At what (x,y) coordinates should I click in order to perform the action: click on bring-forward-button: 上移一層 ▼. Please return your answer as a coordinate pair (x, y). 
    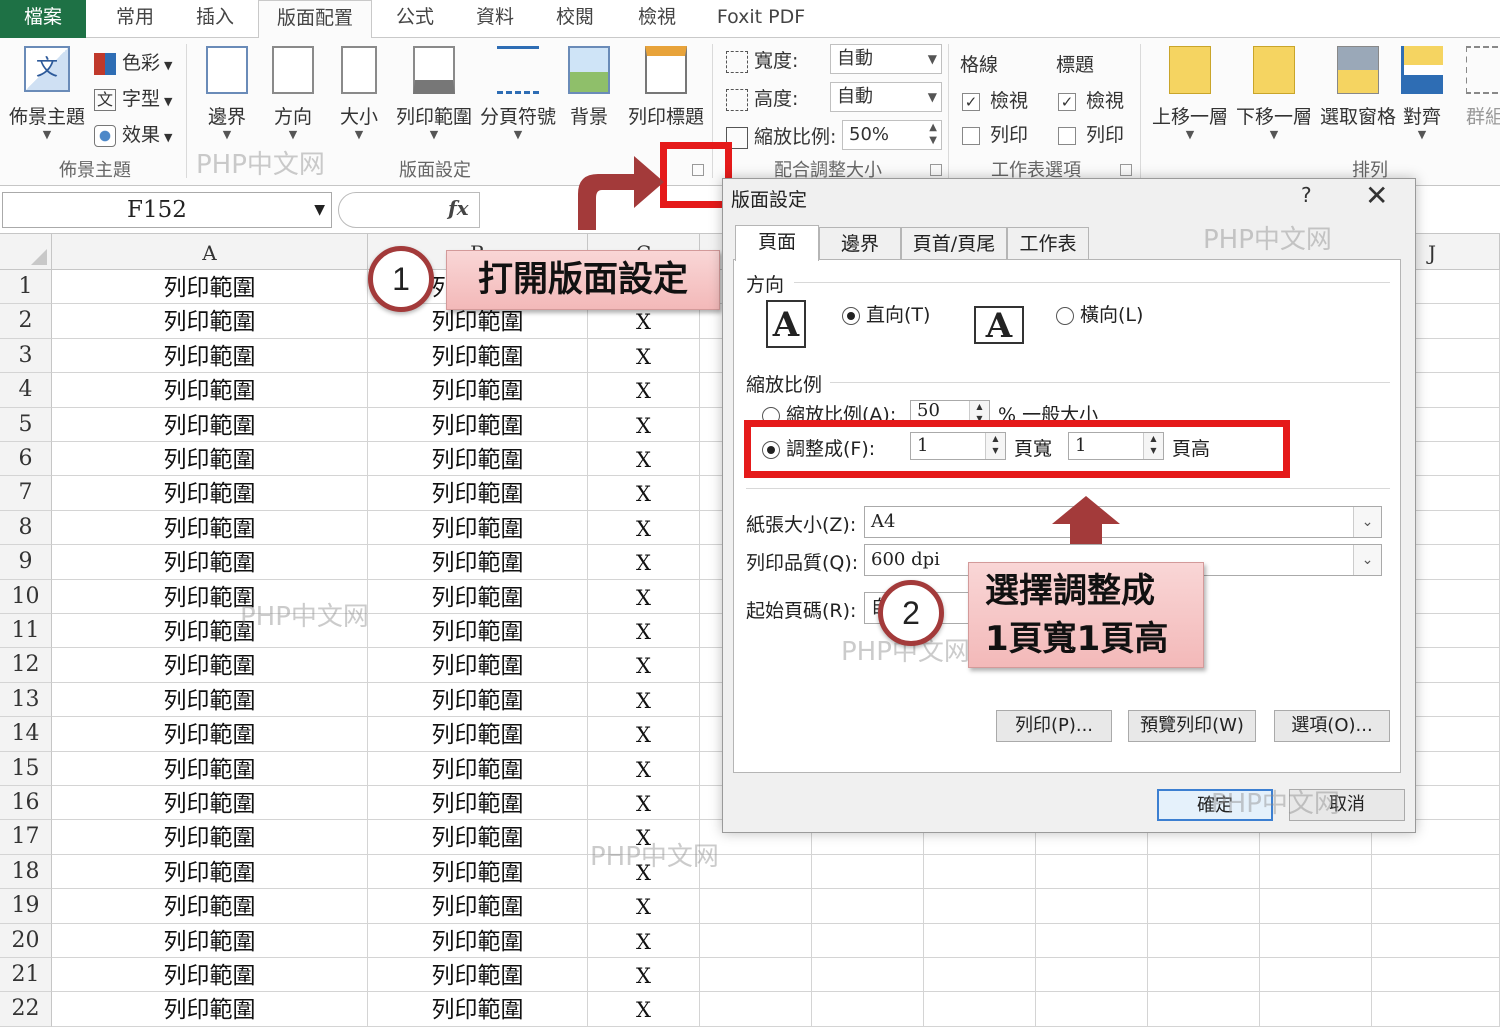
    Looking at the image, I should click on (1190, 97).